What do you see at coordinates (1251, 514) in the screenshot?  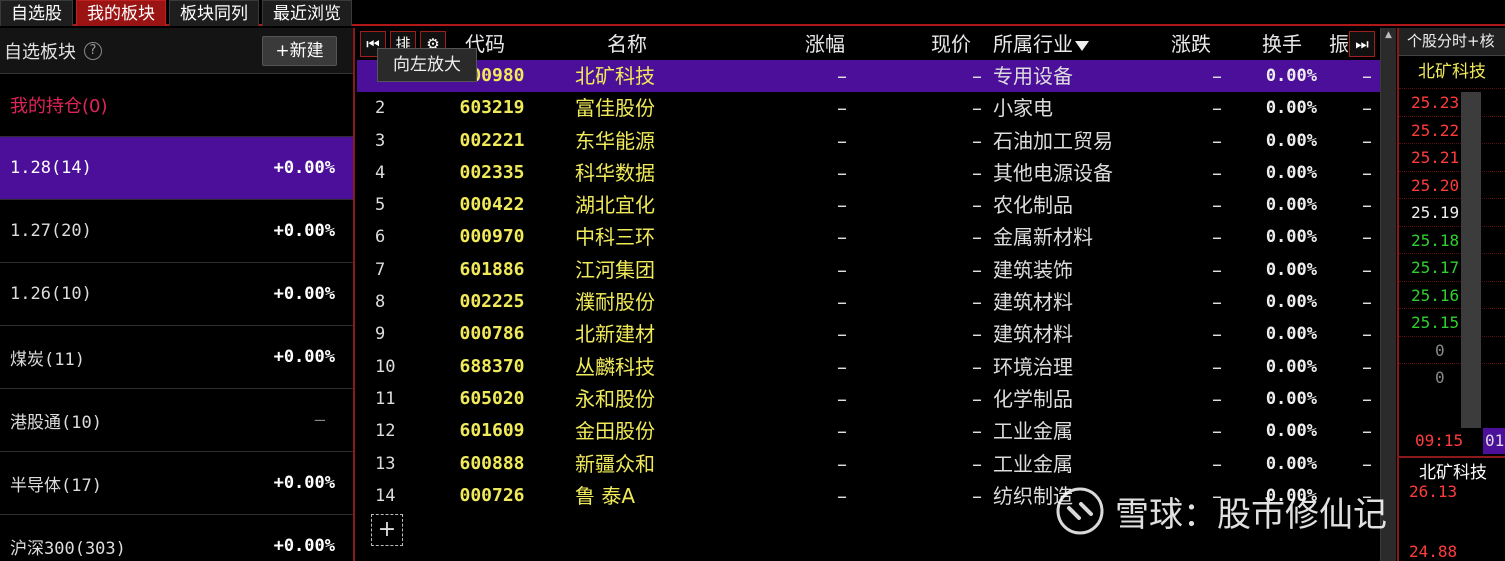 I see `watermark-text: 雪球：股市修仙记` at bounding box center [1251, 514].